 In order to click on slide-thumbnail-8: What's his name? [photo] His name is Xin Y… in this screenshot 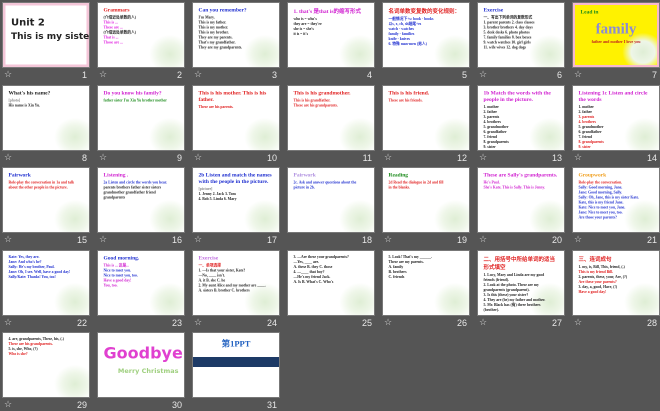, I will do `click(46, 124)`.